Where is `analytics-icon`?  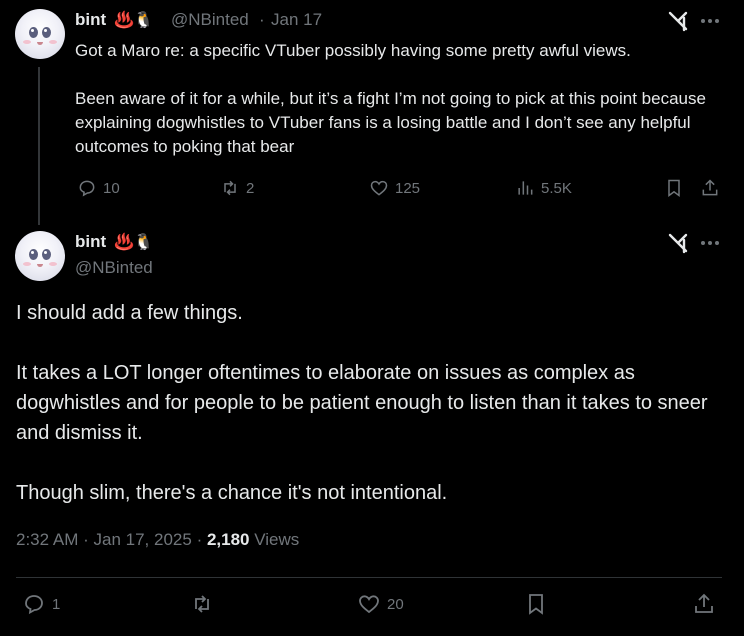 analytics-icon is located at coordinates (525, 188).